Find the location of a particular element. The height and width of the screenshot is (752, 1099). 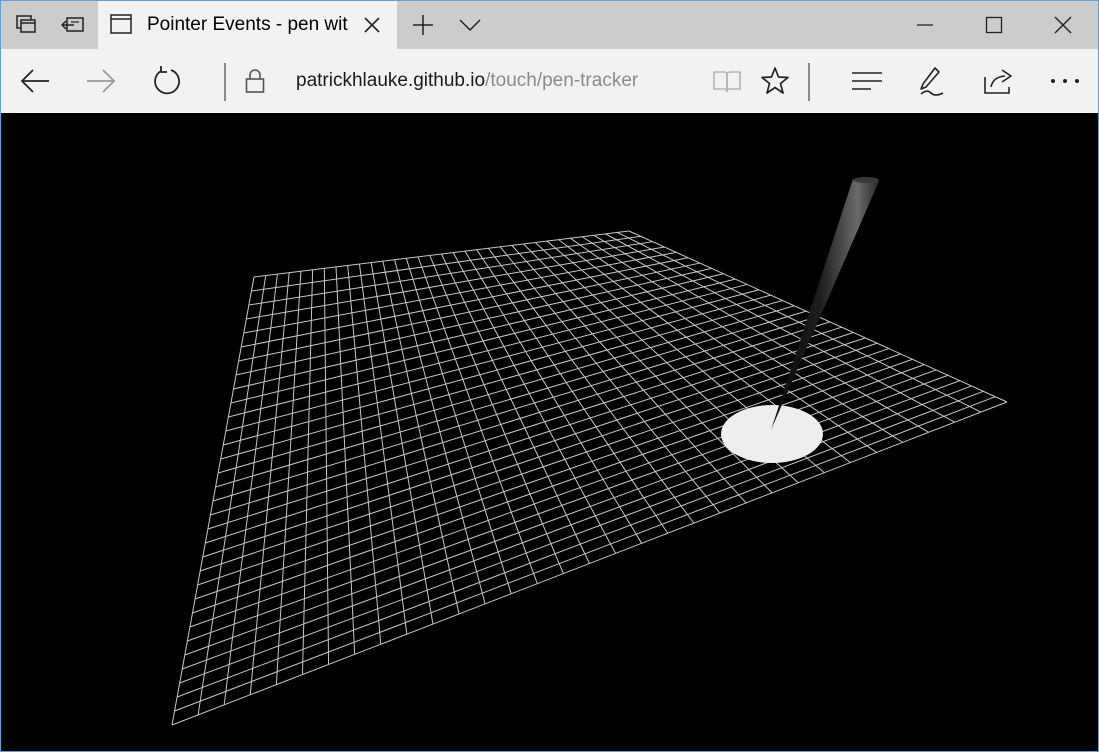

back-button is located at coordinates (35, 81).